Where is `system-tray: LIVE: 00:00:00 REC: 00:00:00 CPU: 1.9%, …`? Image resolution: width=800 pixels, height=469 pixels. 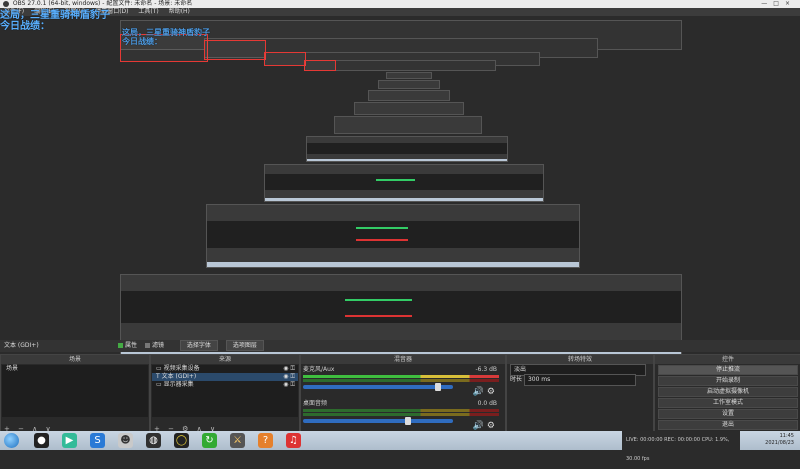
system-tray: LIVE: 00:00:00 REC: 00:00:00 CPU: 1.9%, … is located at coordinates (696, 446).